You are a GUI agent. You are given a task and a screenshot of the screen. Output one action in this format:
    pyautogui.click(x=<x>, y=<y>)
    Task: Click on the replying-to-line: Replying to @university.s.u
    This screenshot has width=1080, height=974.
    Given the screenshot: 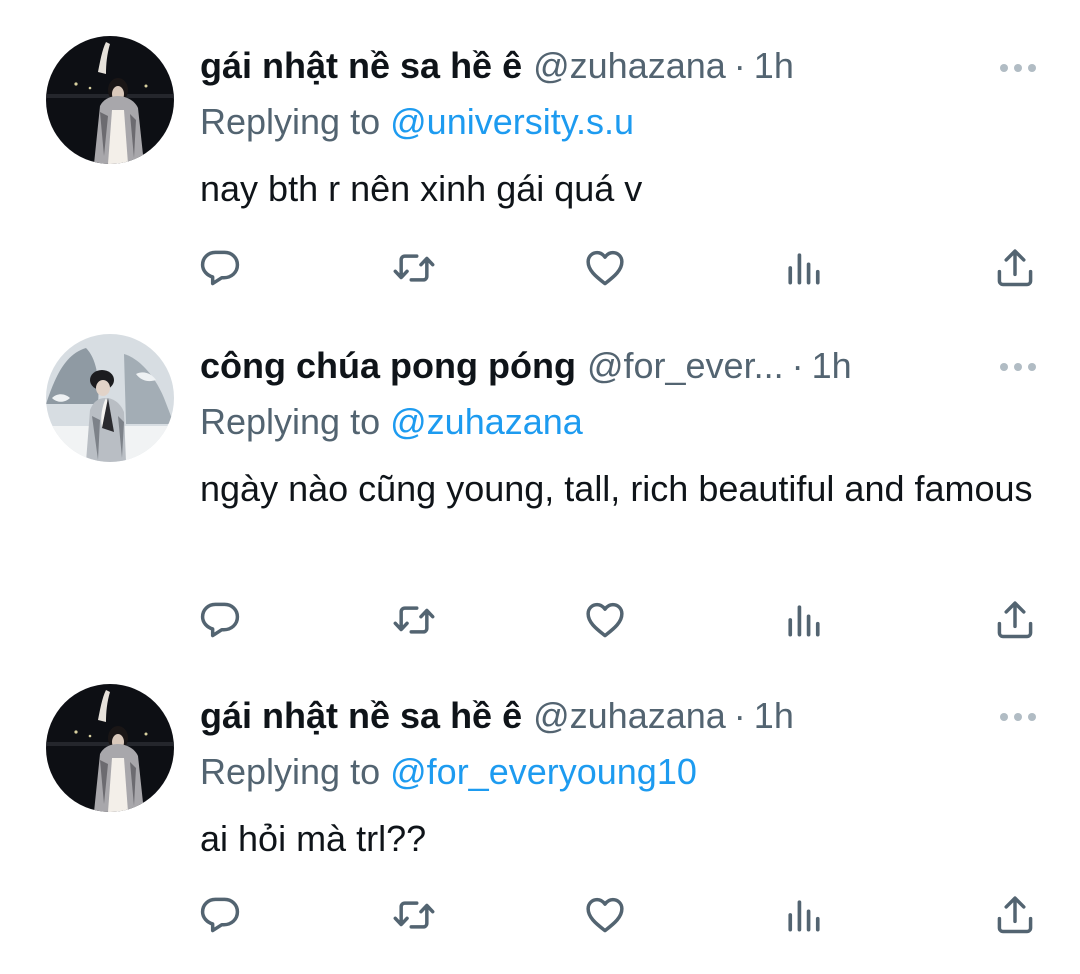 What is the action you would take?
    pyautogui.click(x=620, y=122)
    